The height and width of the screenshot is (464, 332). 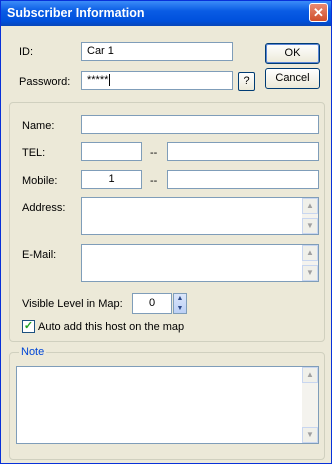 What do you see at coordinates (111, 179) in the screenshot?
I see `mobile-field-1: 1` at bounding box center [111, 179].